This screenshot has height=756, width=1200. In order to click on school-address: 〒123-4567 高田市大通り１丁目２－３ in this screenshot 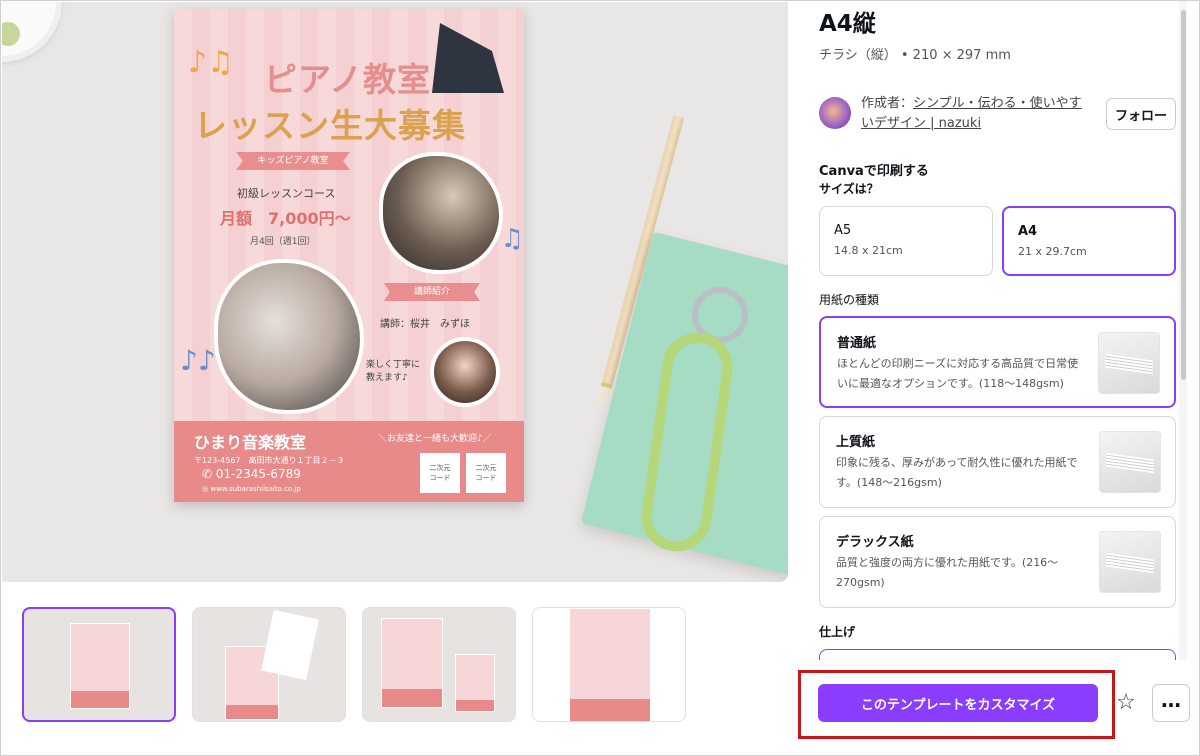, I will do `click(269, 460)`.